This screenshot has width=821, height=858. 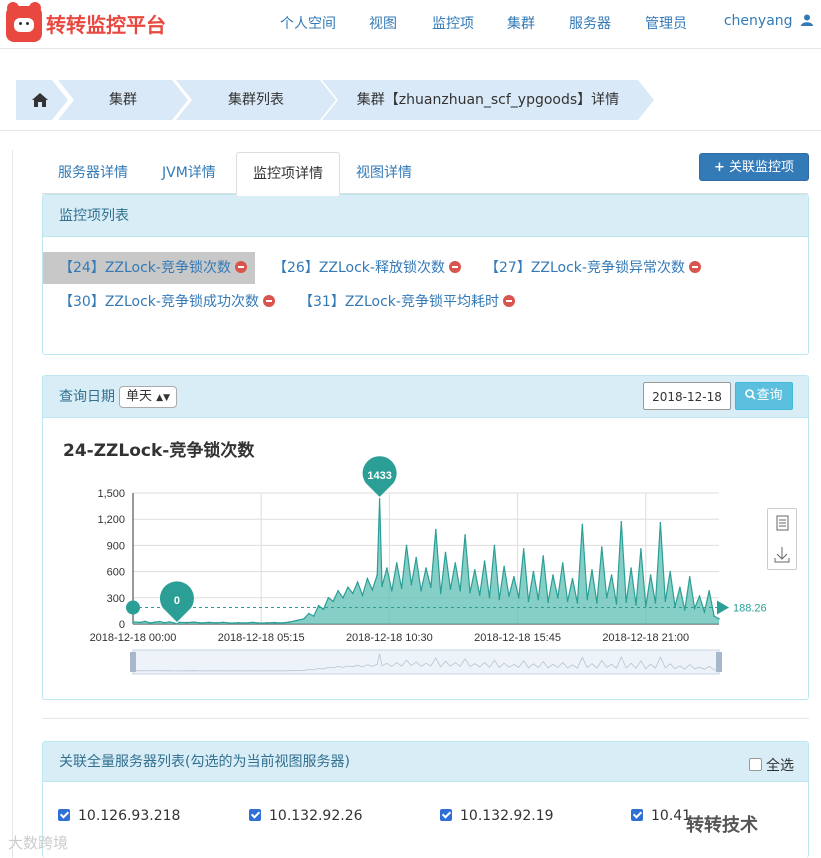 What do you see at coordinates (133, 662) in the screenshot?
I see `zoom-handle-left` at bounding box center [133, 662].